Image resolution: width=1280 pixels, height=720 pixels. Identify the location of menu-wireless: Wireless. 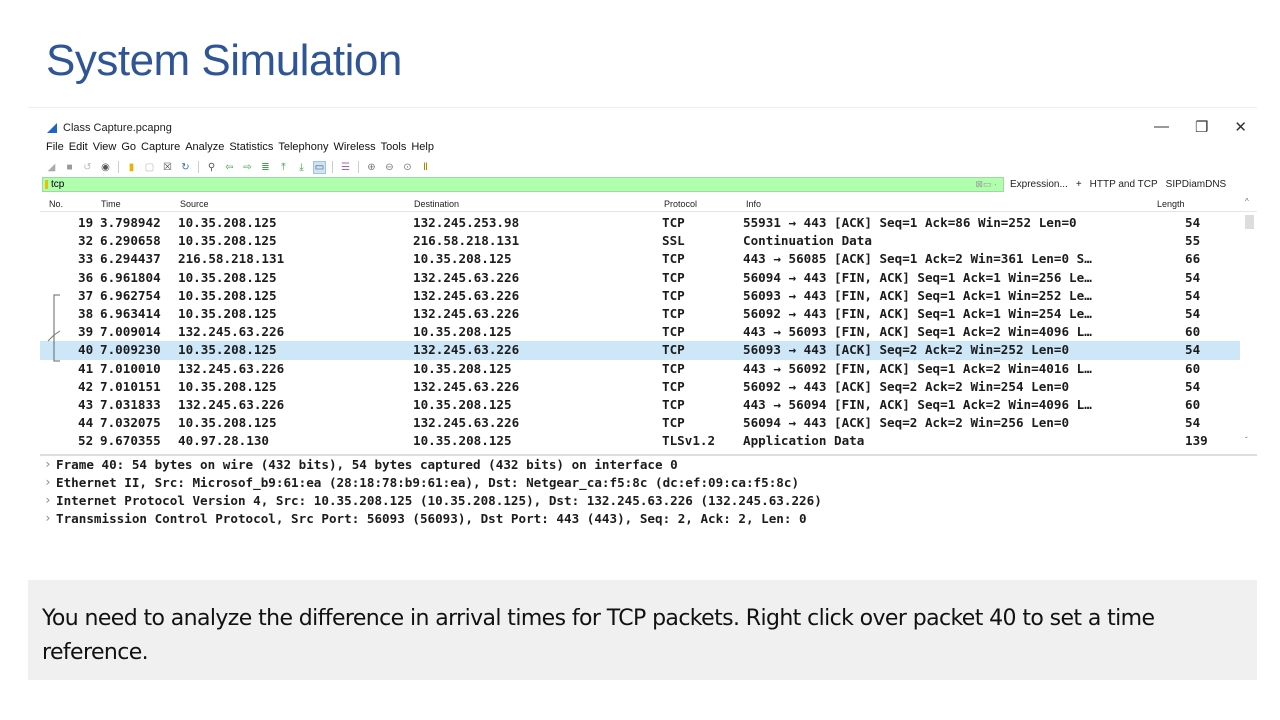
(355, 147).